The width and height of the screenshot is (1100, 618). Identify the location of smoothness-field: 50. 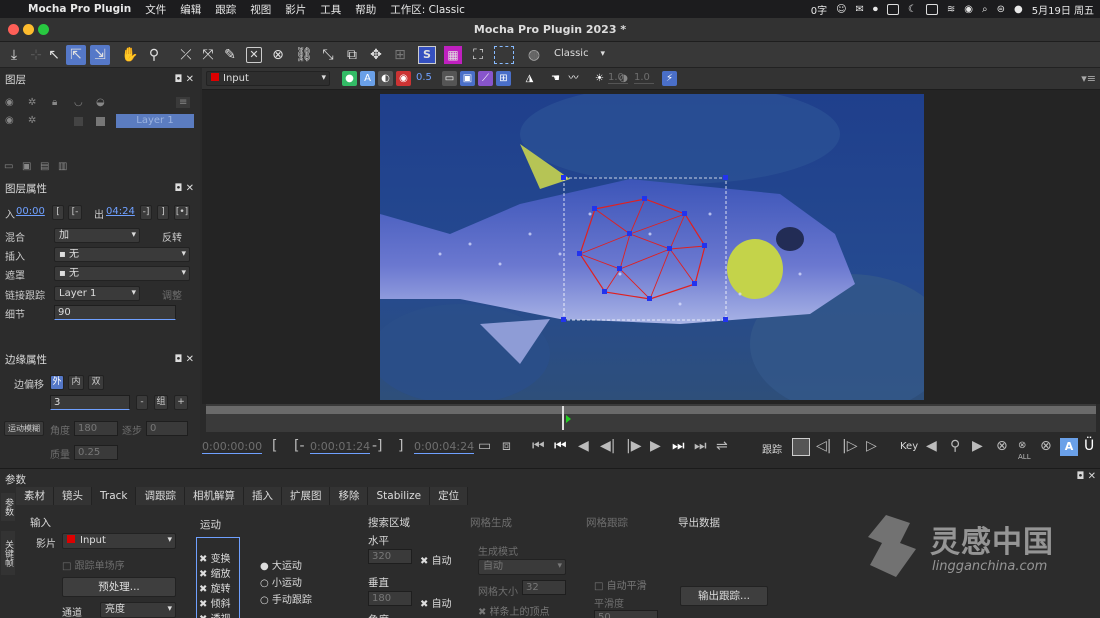
(626, 614).